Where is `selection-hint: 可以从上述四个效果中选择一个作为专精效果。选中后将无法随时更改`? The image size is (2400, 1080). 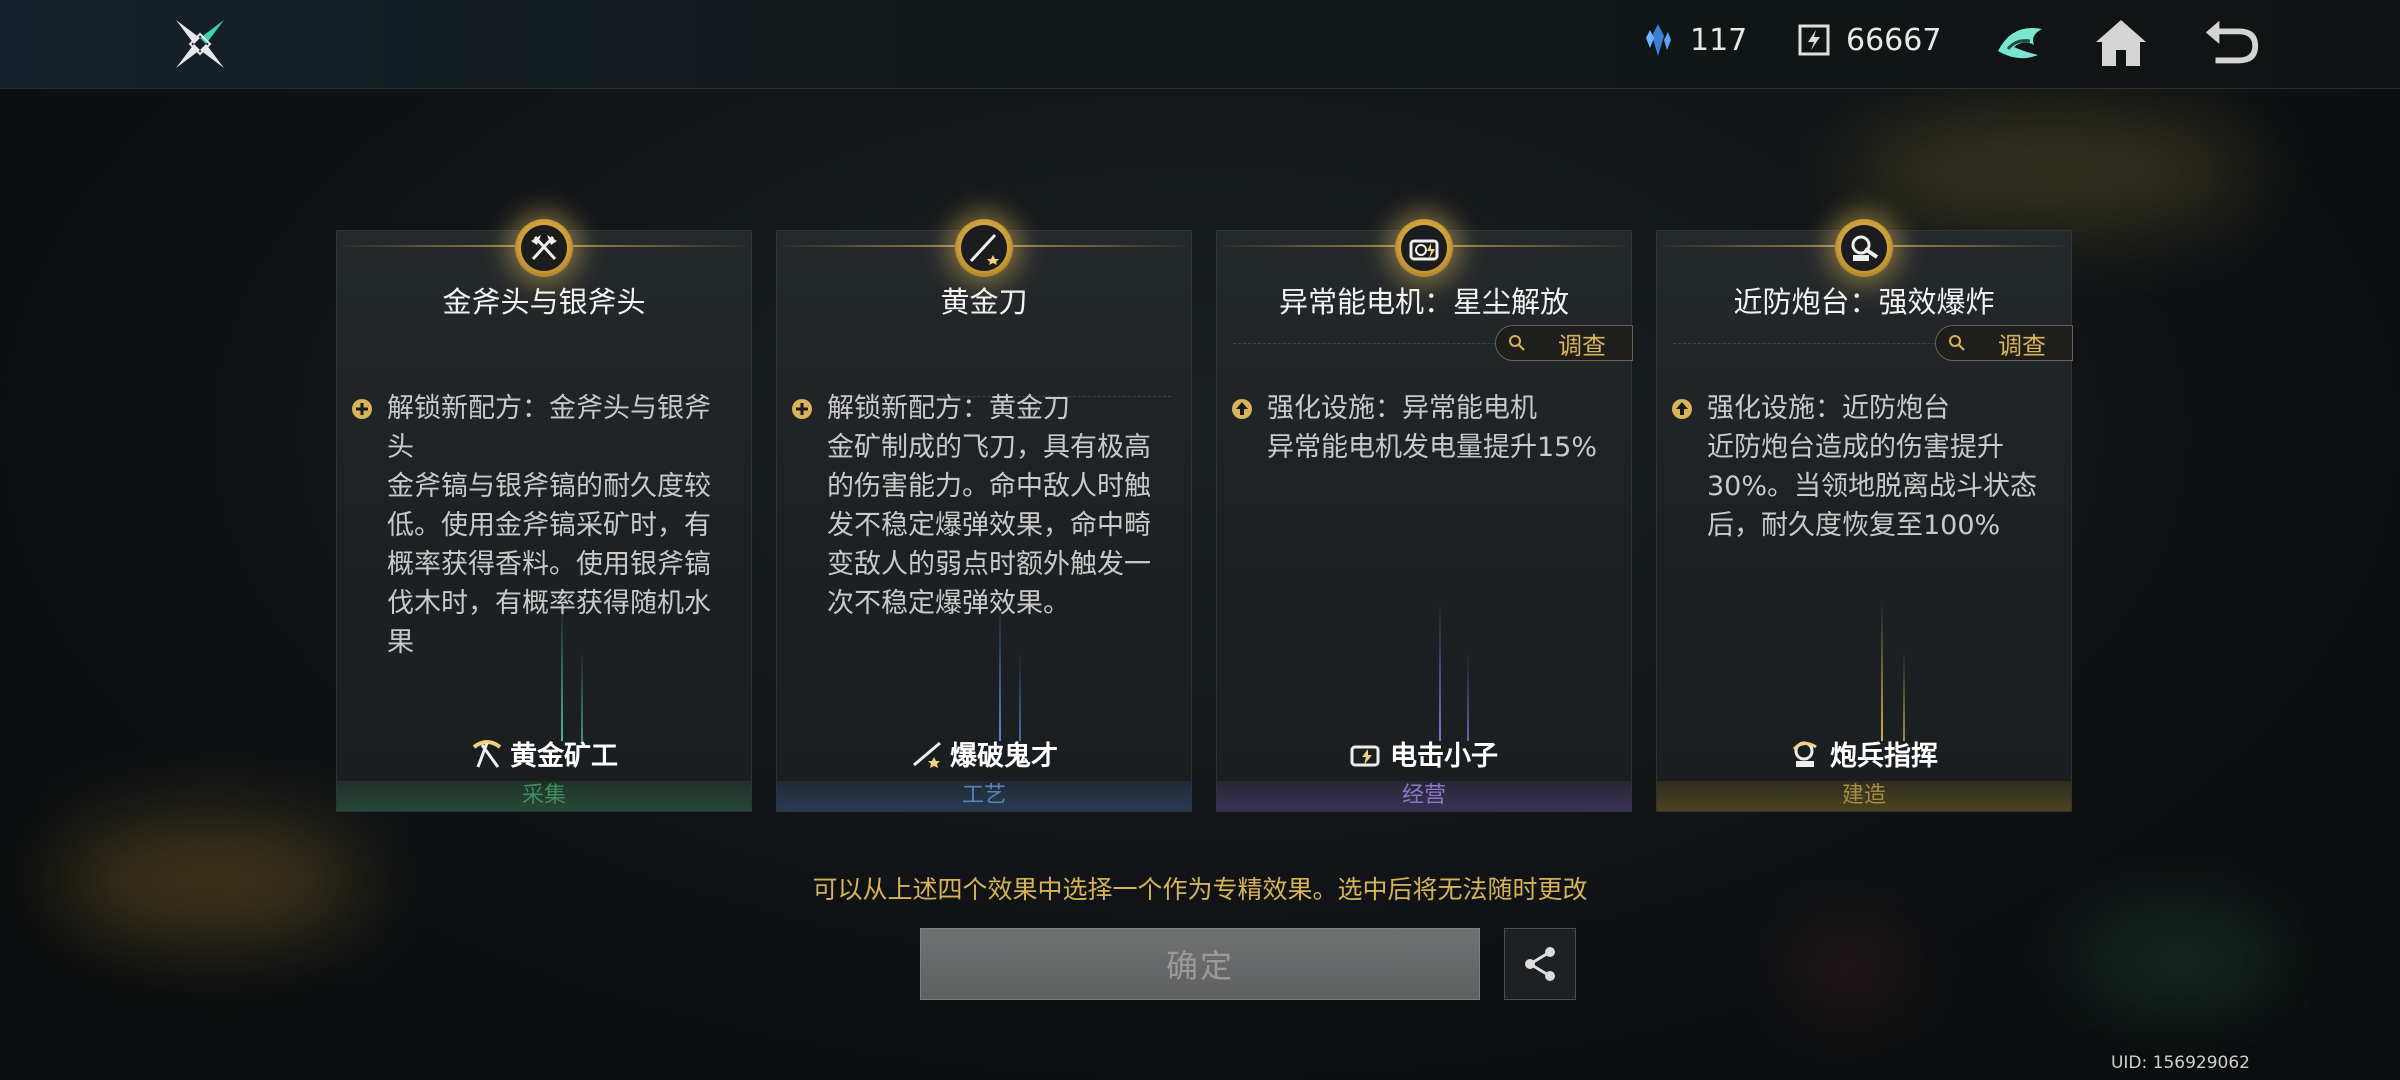 selection-hint: 可以从上述四个效果中选择一个作为专精效果。选中后将无法随时更改 is located at coordinates (1200, 889).